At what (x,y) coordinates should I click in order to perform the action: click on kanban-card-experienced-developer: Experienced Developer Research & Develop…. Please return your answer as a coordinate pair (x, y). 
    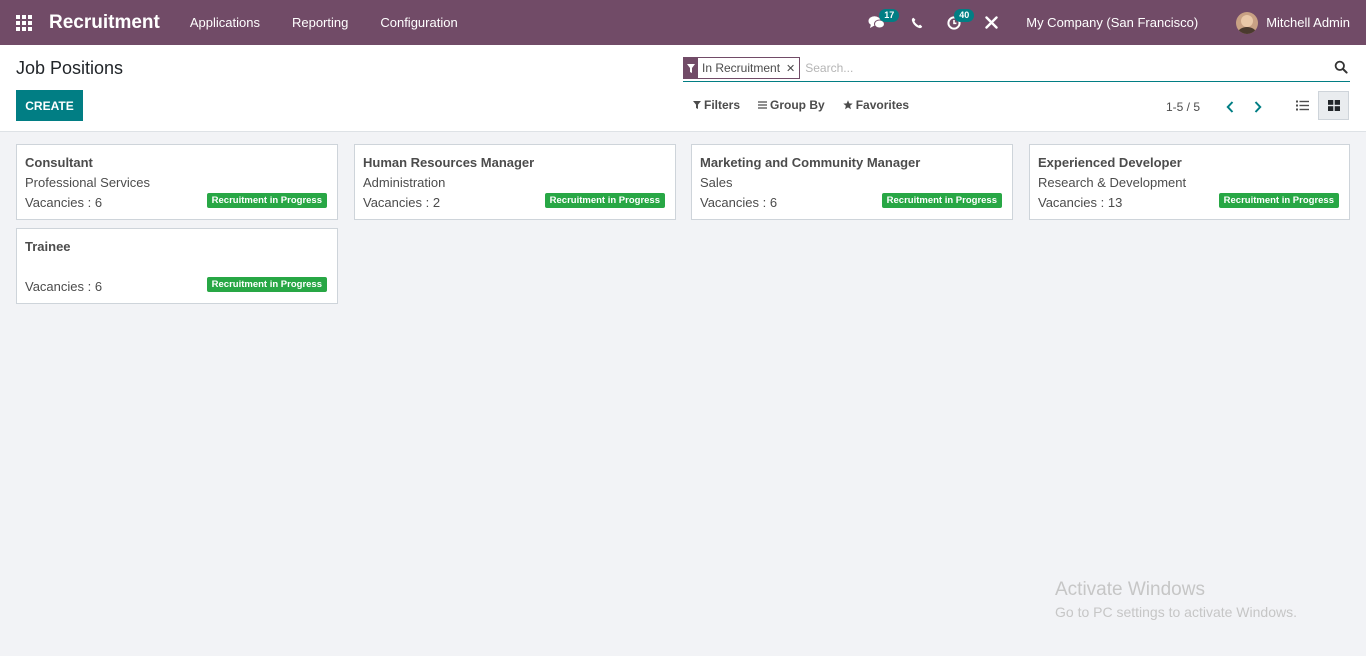
    Looking at the image, I should click on (1189, 182).